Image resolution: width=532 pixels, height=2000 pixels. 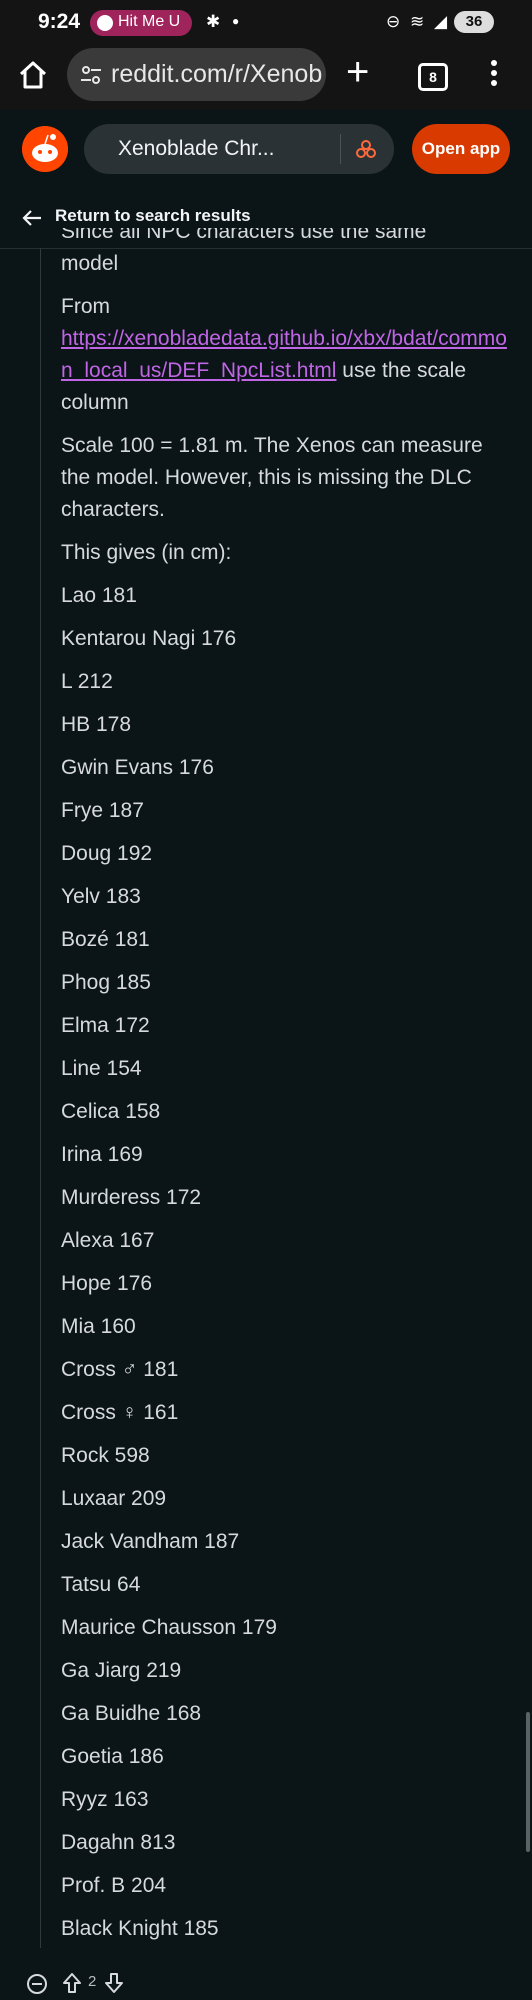 What do you see at coordinates (114, 1983) in the screenshot?
I see `downvote-icon` at bounding box center [114, 1983].